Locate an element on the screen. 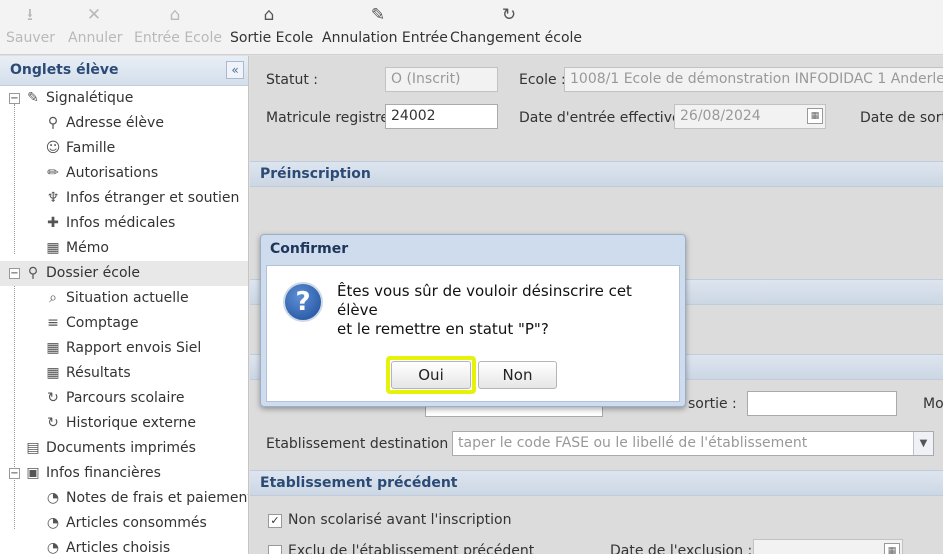 The height and width of the screenshot is (554, 943). sidebar-item-label: Rapport envois Siel is located at coordinates (134, 348).